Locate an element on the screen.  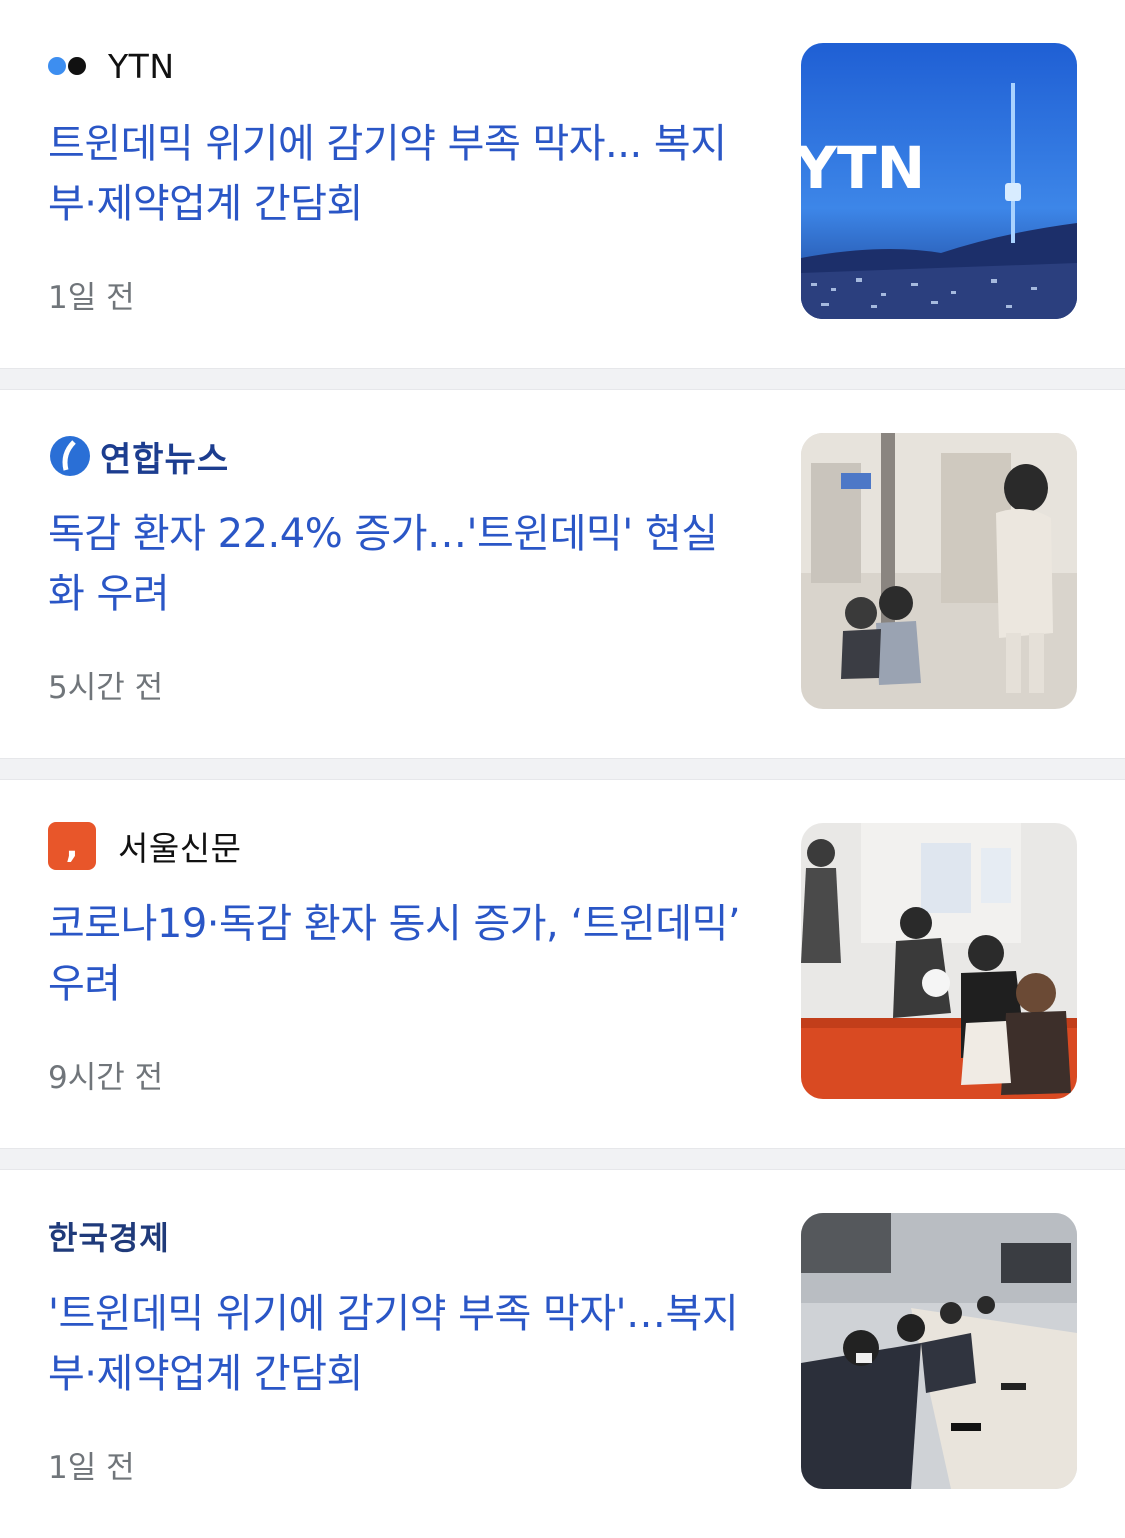
source-name: 연합뉴스 is located at coordinates (165, 459).